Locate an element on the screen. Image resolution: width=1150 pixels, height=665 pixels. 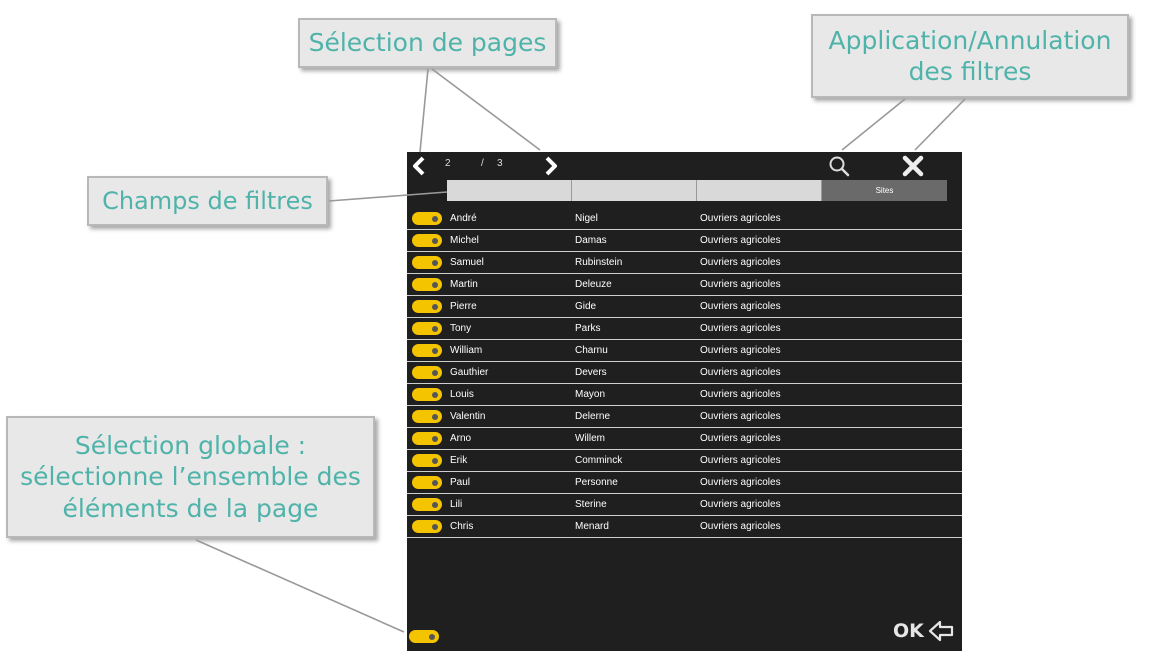
first-name-cell: Gauthier is located at coordinates (469, 372).